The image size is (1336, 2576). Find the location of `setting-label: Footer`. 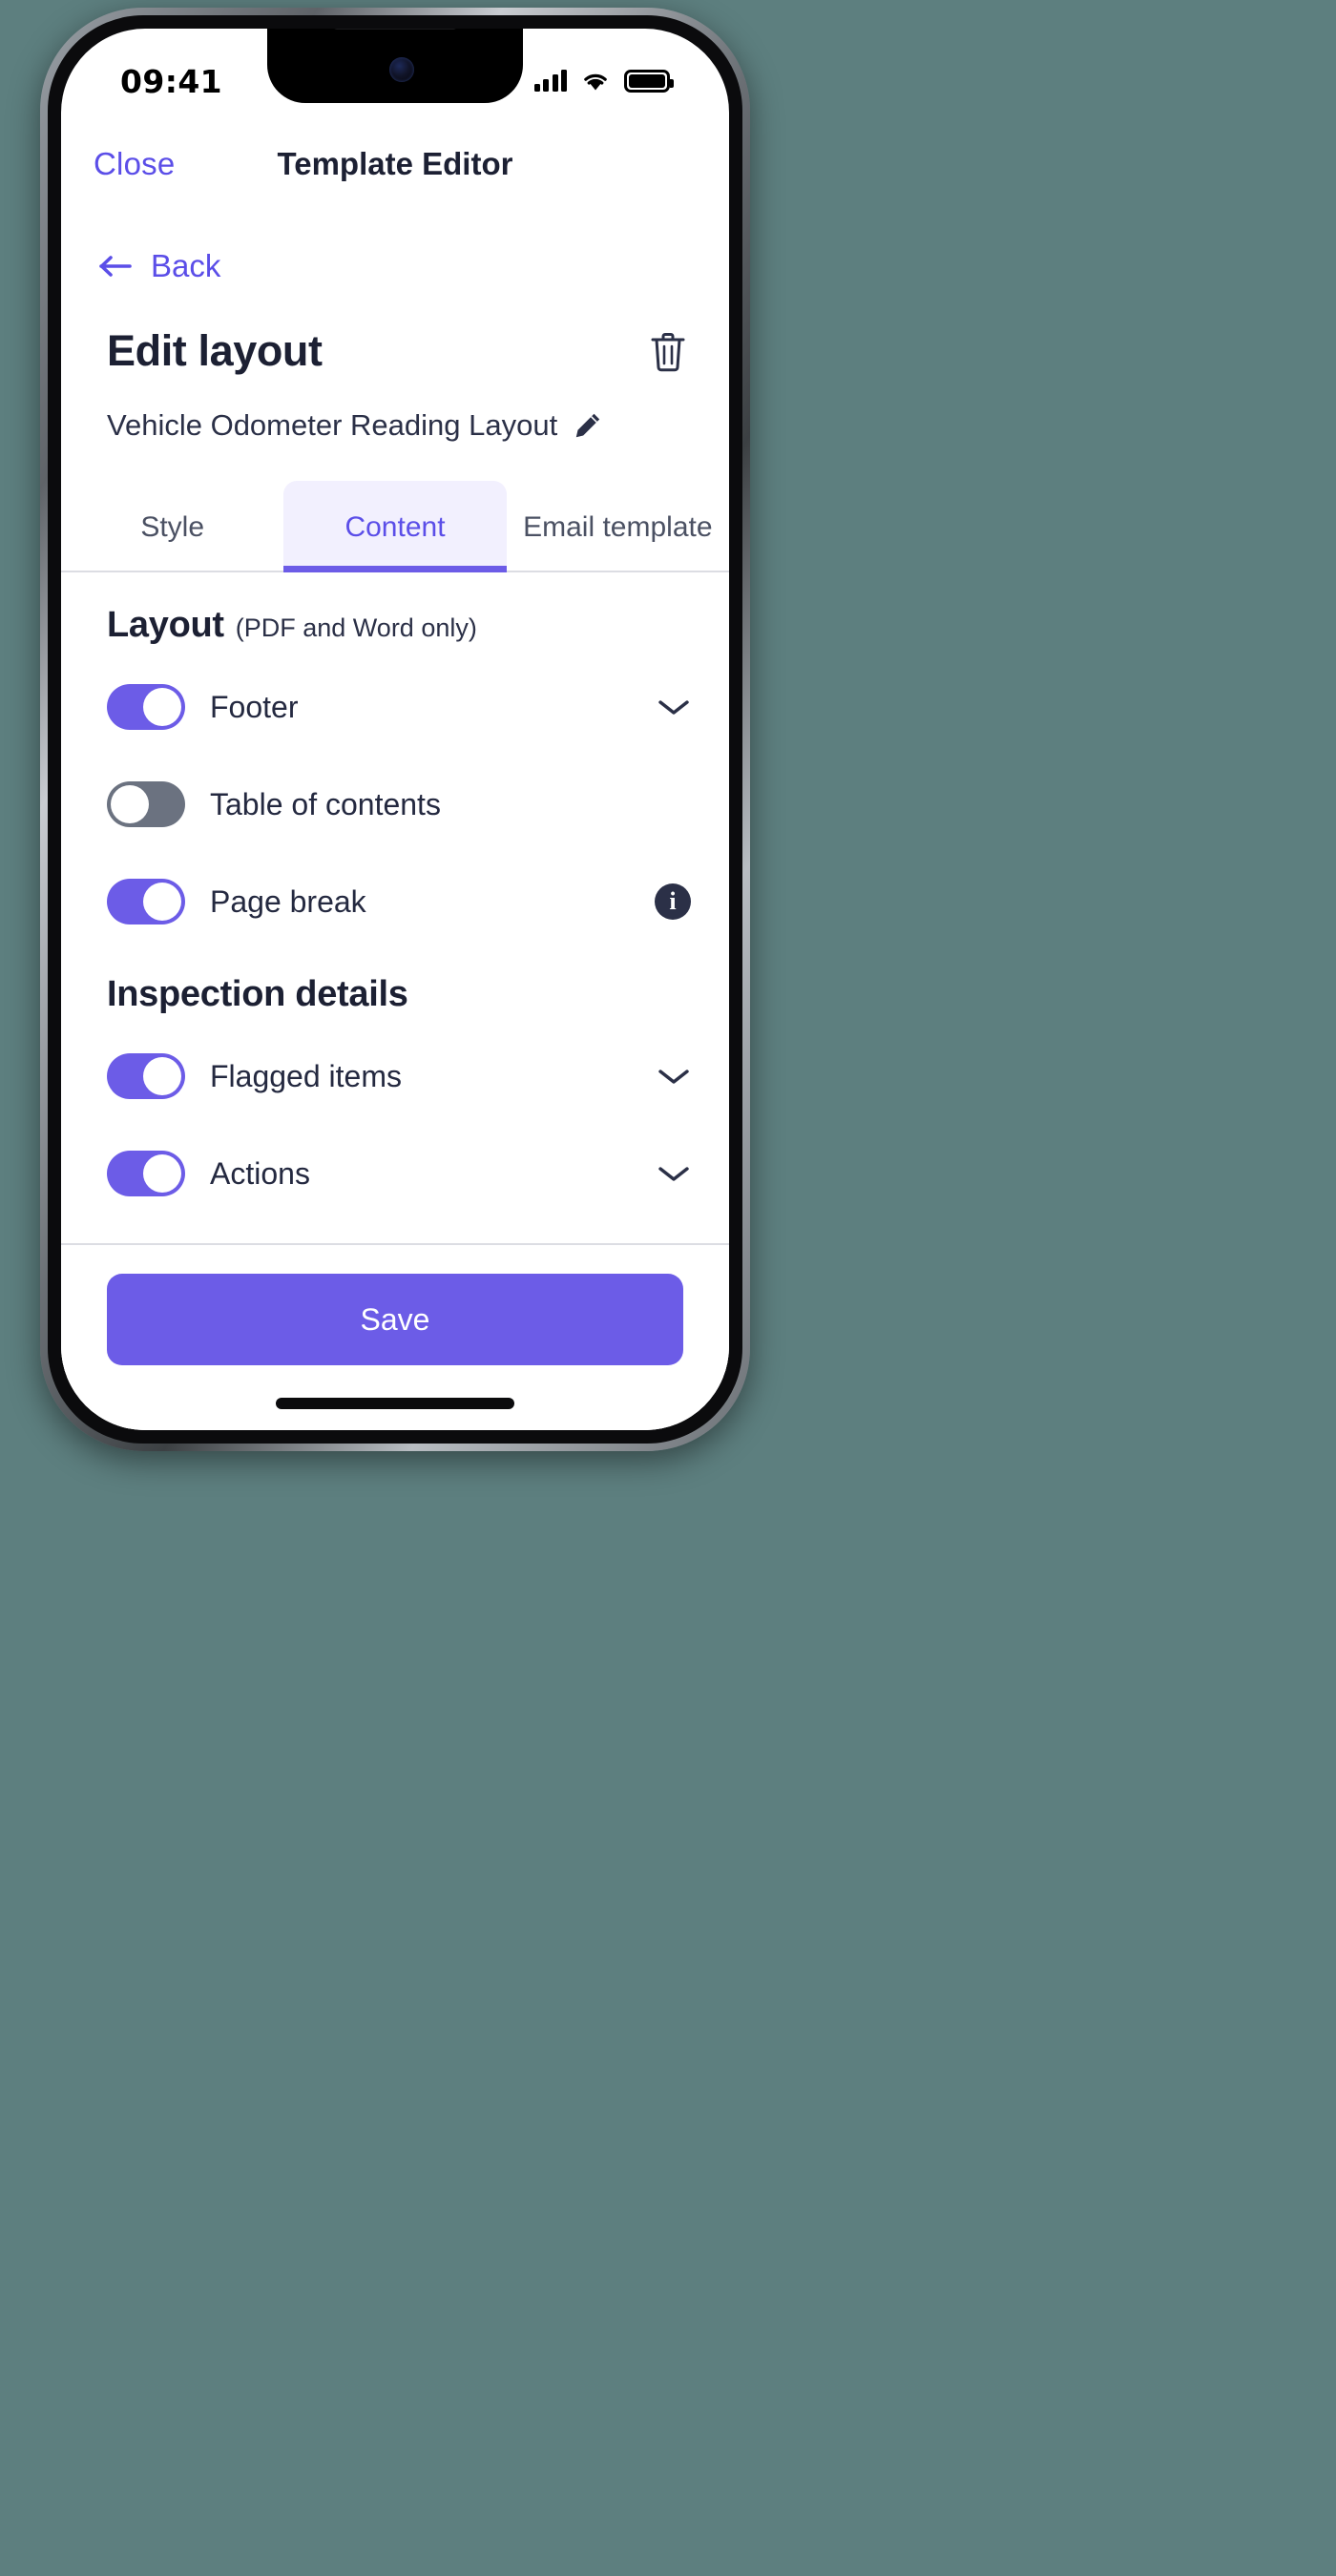

setting-label: Footer is located at coordinates (254, 706).